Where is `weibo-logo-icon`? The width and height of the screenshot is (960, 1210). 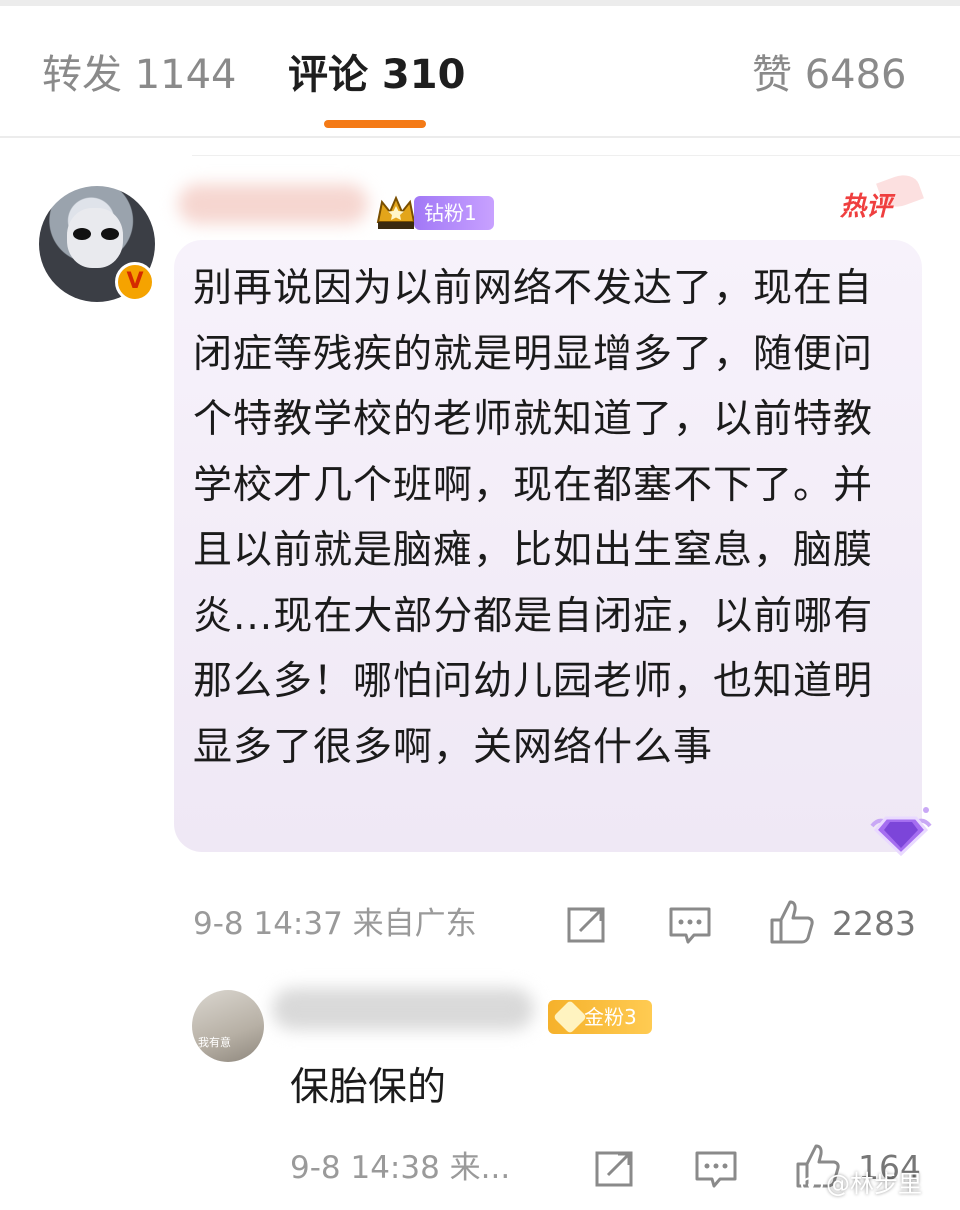
weibo-logo-icon is located at coordinates (812, 1185).